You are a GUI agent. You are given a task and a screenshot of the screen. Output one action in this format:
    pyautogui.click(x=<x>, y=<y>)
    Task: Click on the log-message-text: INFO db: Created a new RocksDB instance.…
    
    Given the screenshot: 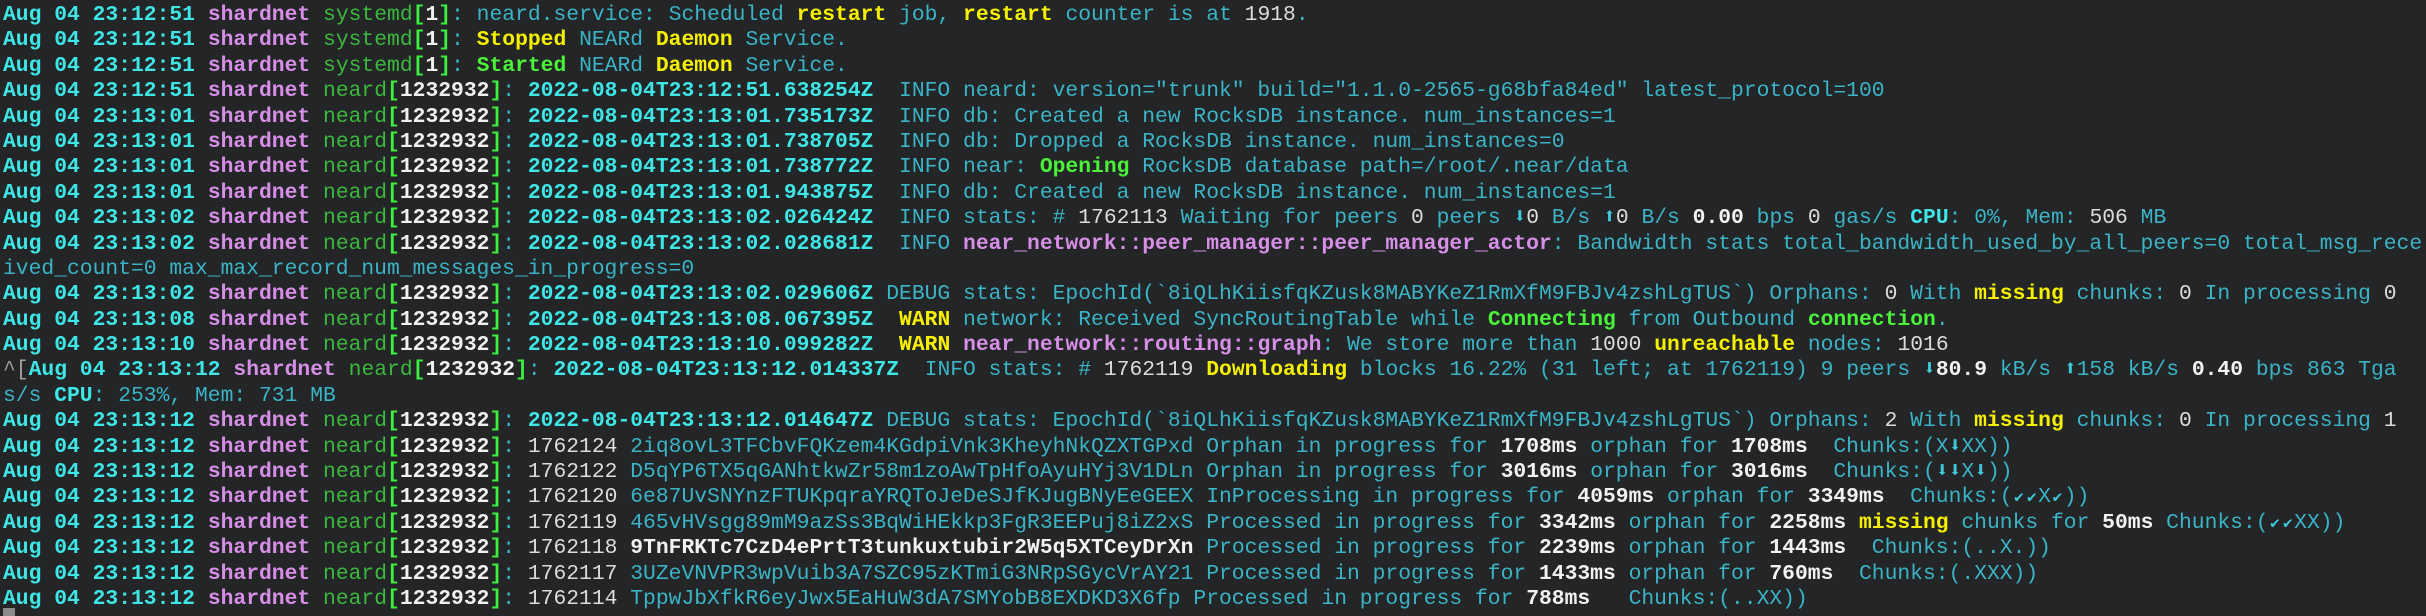 What is the action you would take?
    pyautogui.click(x=1244, y=192)
    